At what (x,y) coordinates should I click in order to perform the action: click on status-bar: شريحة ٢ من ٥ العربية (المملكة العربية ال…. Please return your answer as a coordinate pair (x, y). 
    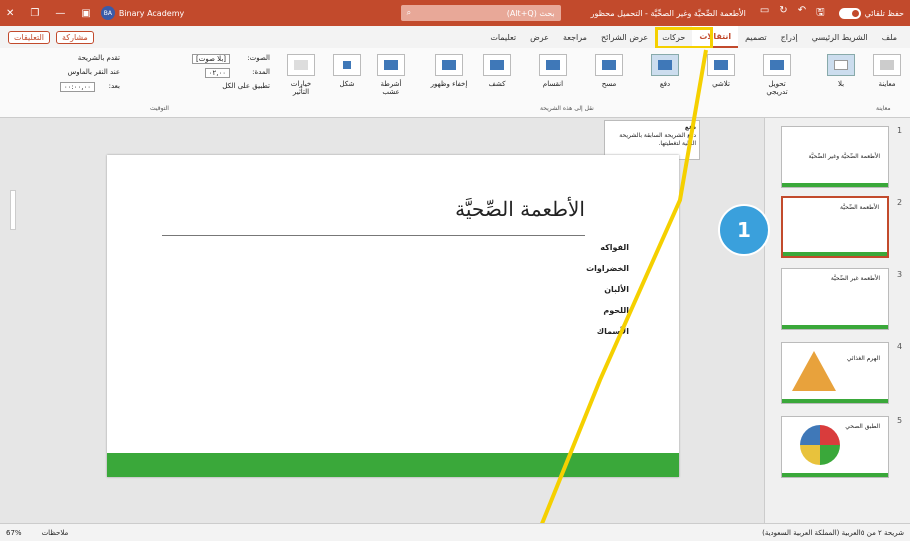
    Looking at the image, I should click on (455, 532).